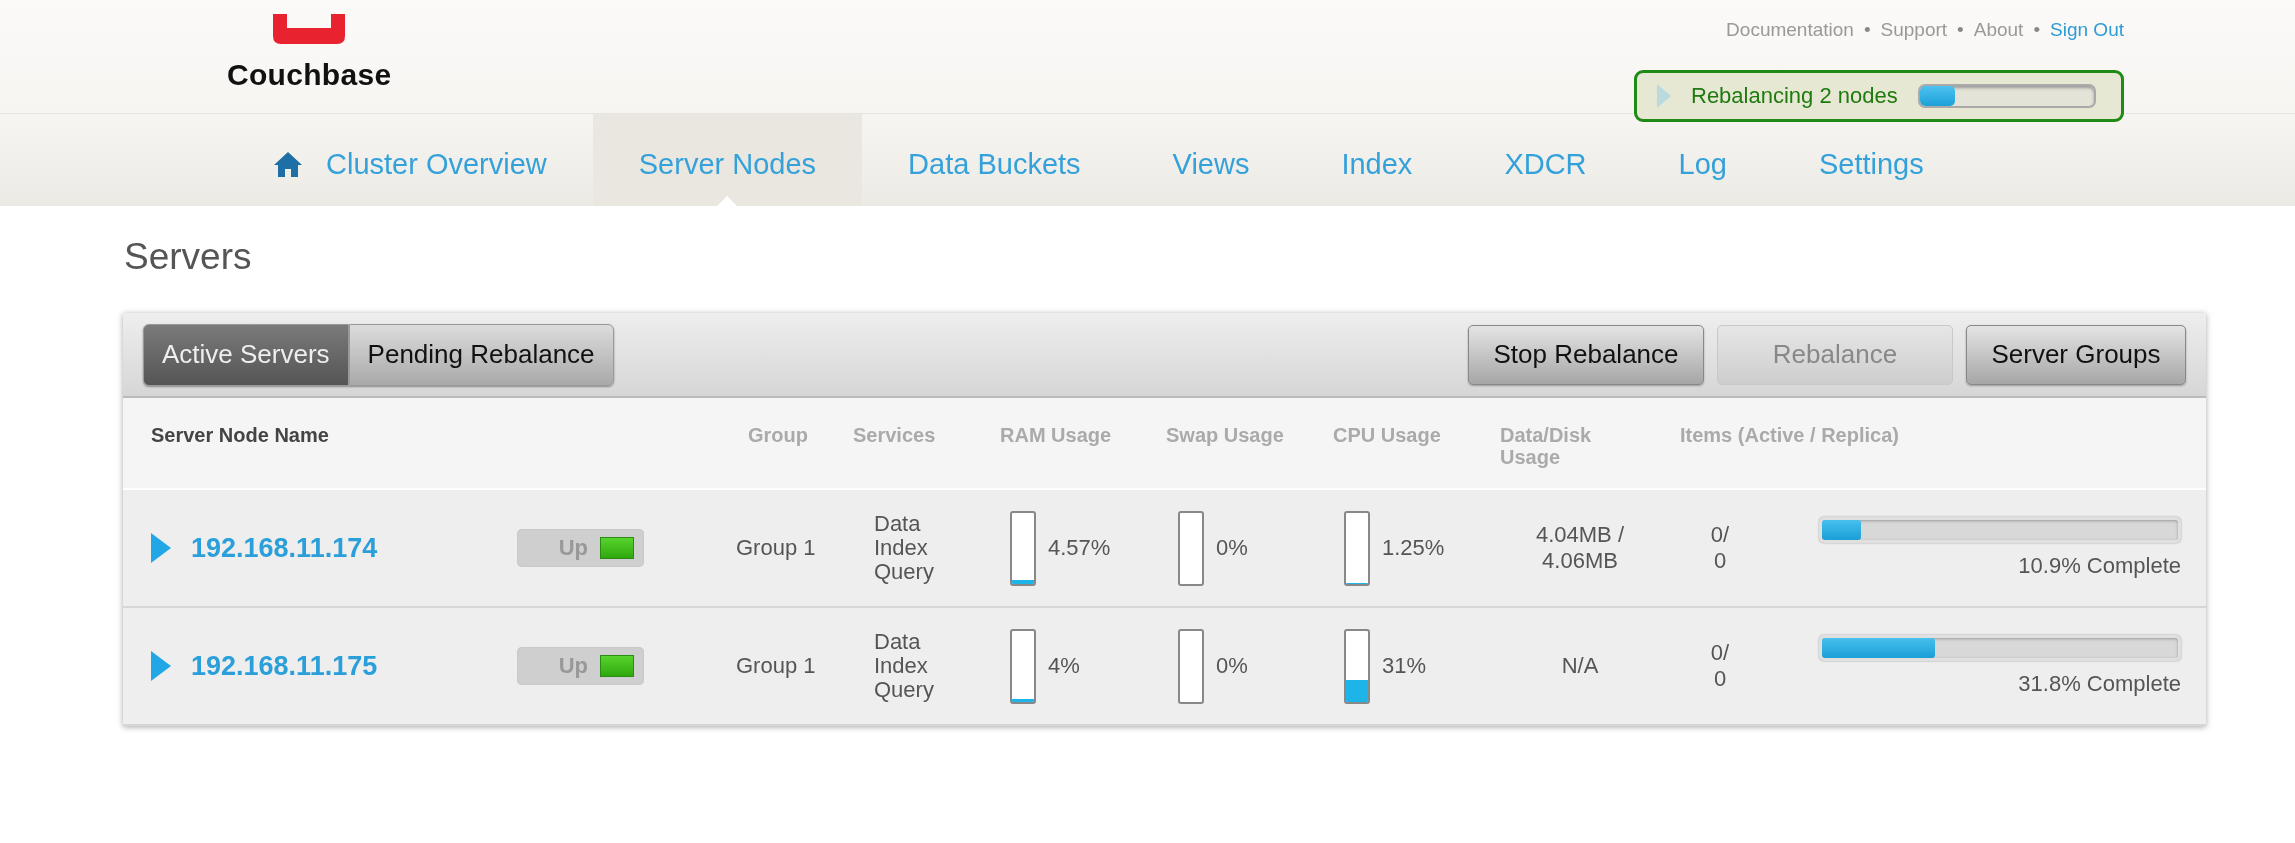 The image size is (2295, 843). Describe the element at coordinates (2087, 30) in the screenshot. I see `header-link: Sign Out` at that location.